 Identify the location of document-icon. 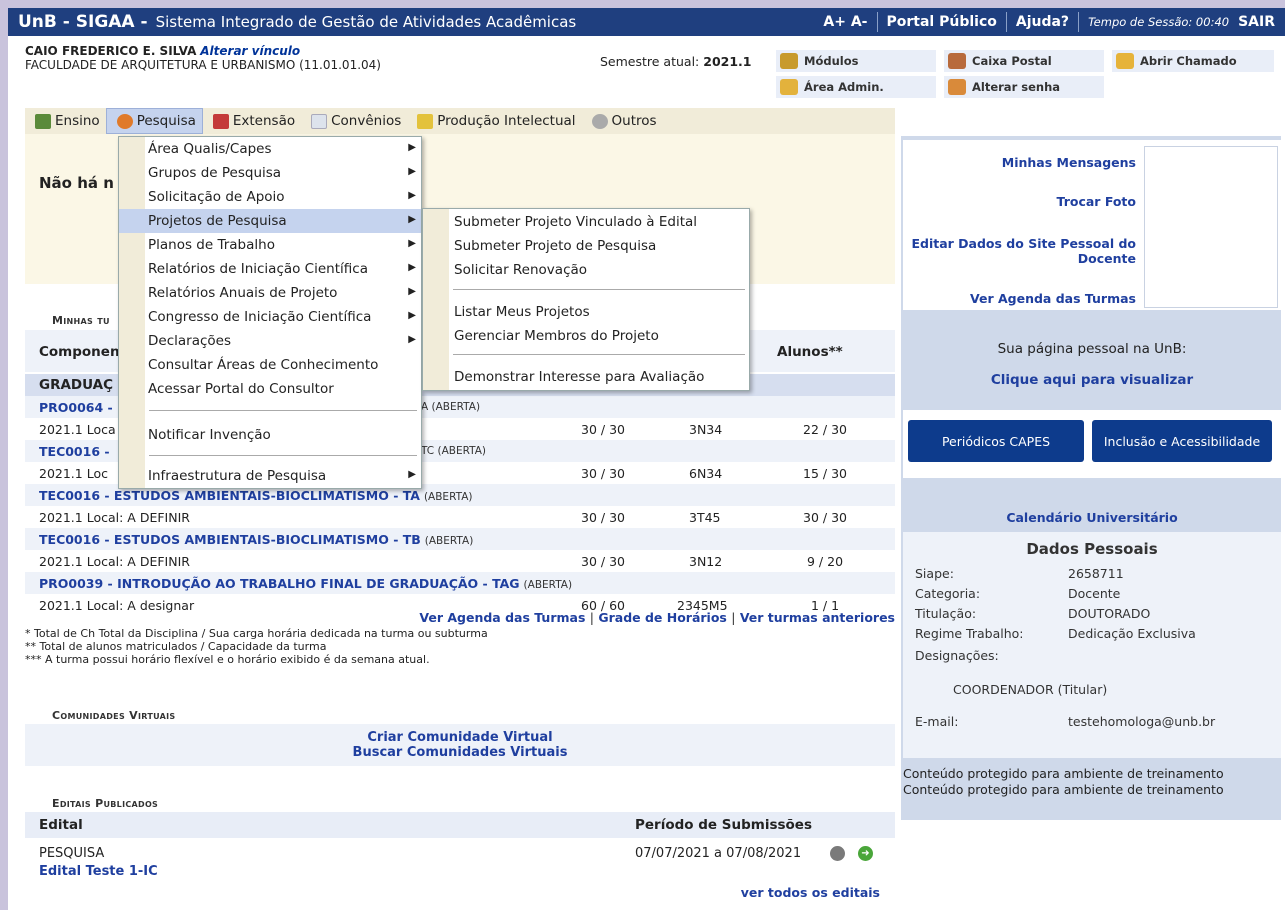
(319, 121).